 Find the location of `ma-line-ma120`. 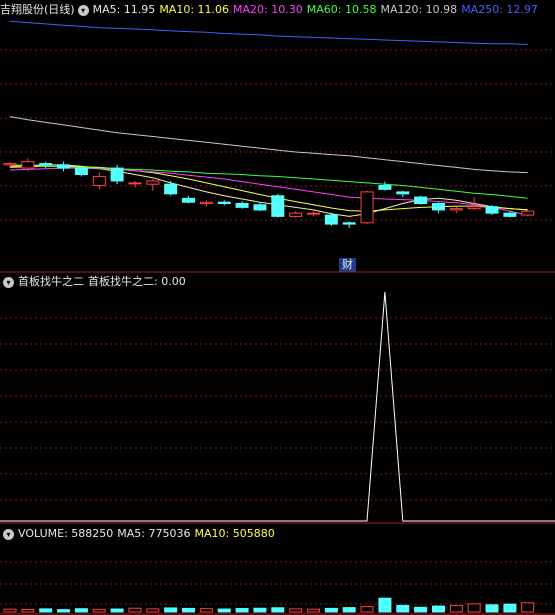

ma-line-ma120 is located at coordinates (268, 145).